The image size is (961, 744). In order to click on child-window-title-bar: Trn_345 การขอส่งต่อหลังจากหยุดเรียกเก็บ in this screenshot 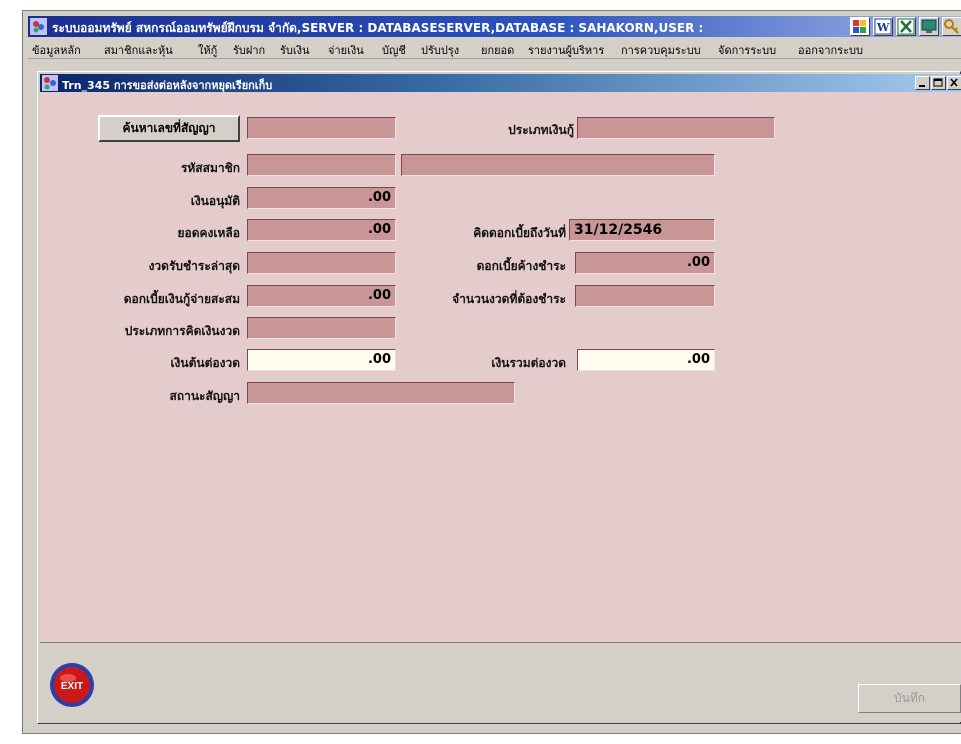, I will do `click(500, 83)`.